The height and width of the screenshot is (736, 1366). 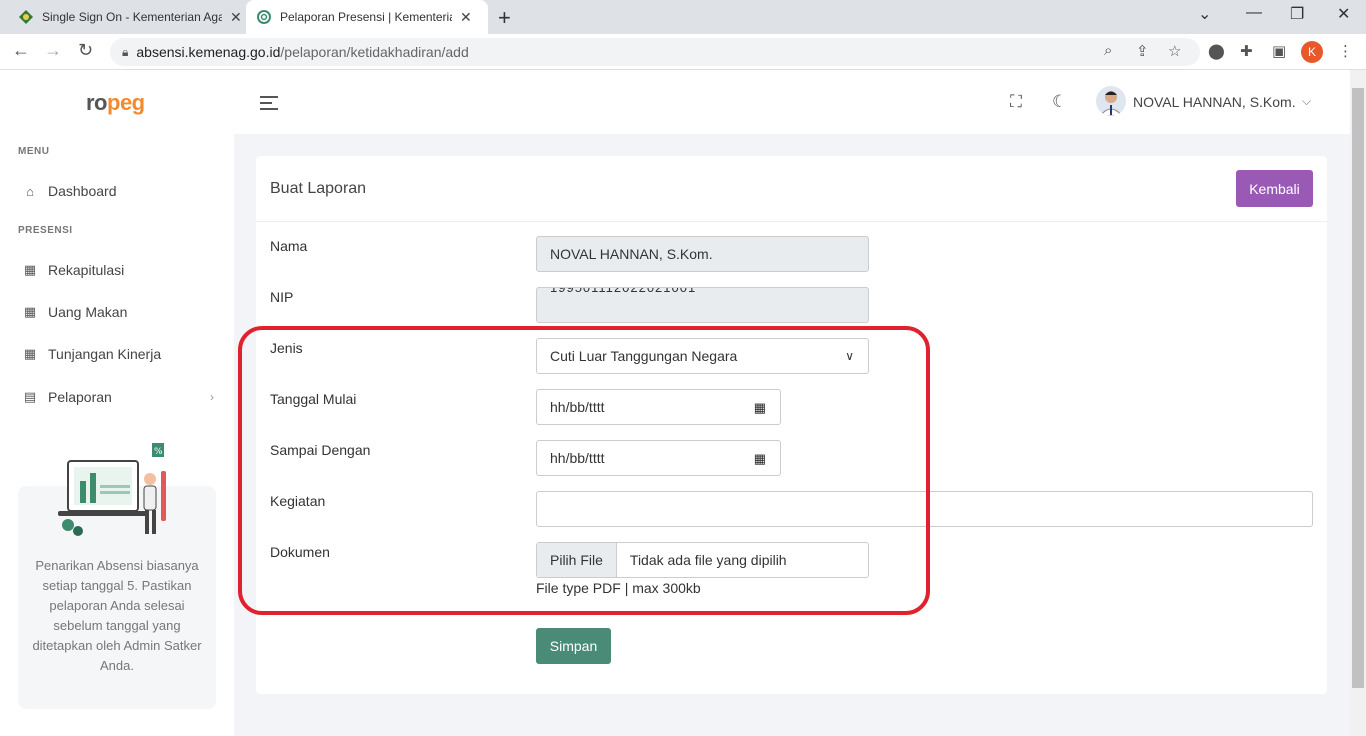 I want to click on chevron-down-icon: ∨, so click(x=849, y=356).